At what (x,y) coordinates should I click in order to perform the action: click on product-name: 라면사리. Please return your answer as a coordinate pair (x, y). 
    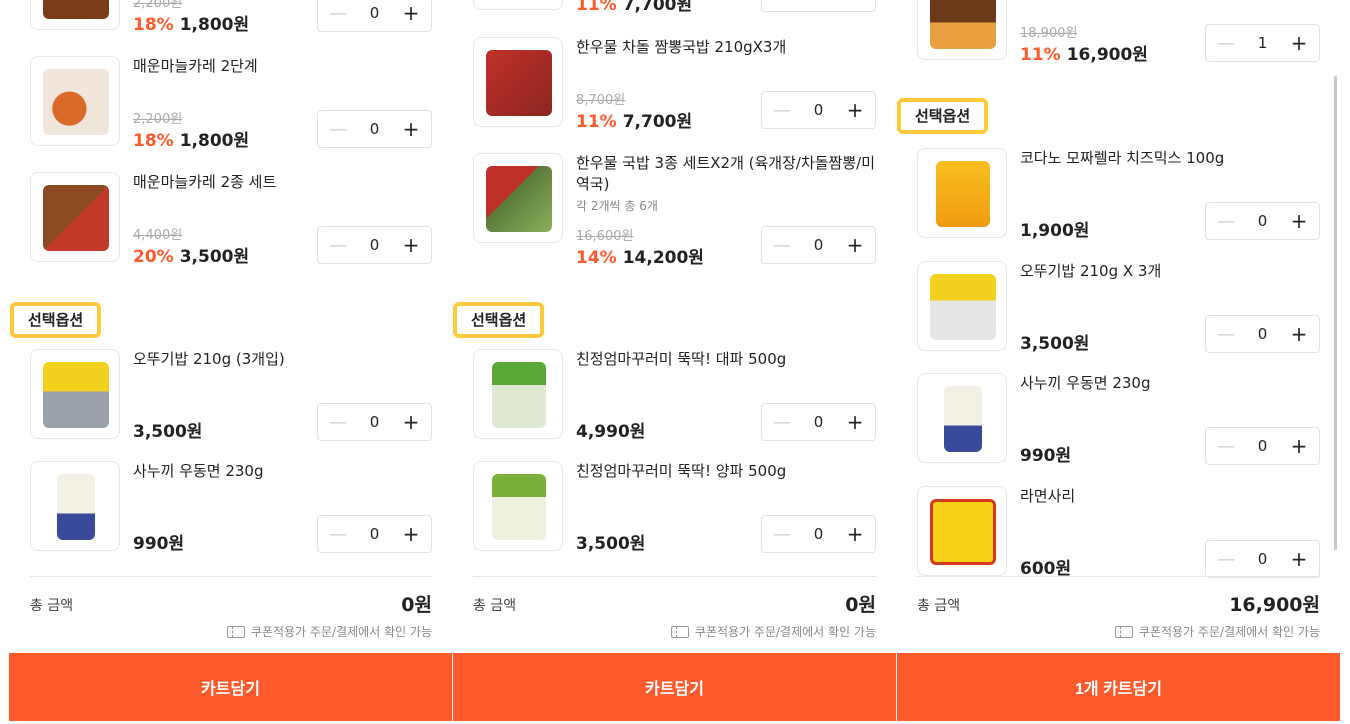
    Looking at the image, I should click on (1048, 496).